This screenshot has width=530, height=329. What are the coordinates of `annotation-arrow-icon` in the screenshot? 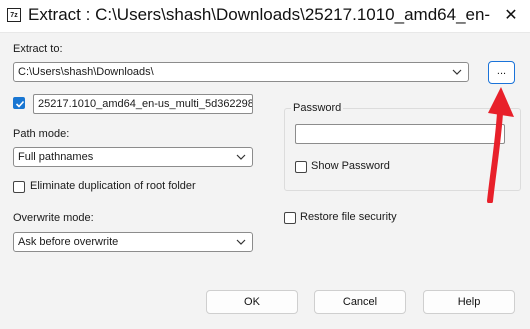 It's located at (500, 145).